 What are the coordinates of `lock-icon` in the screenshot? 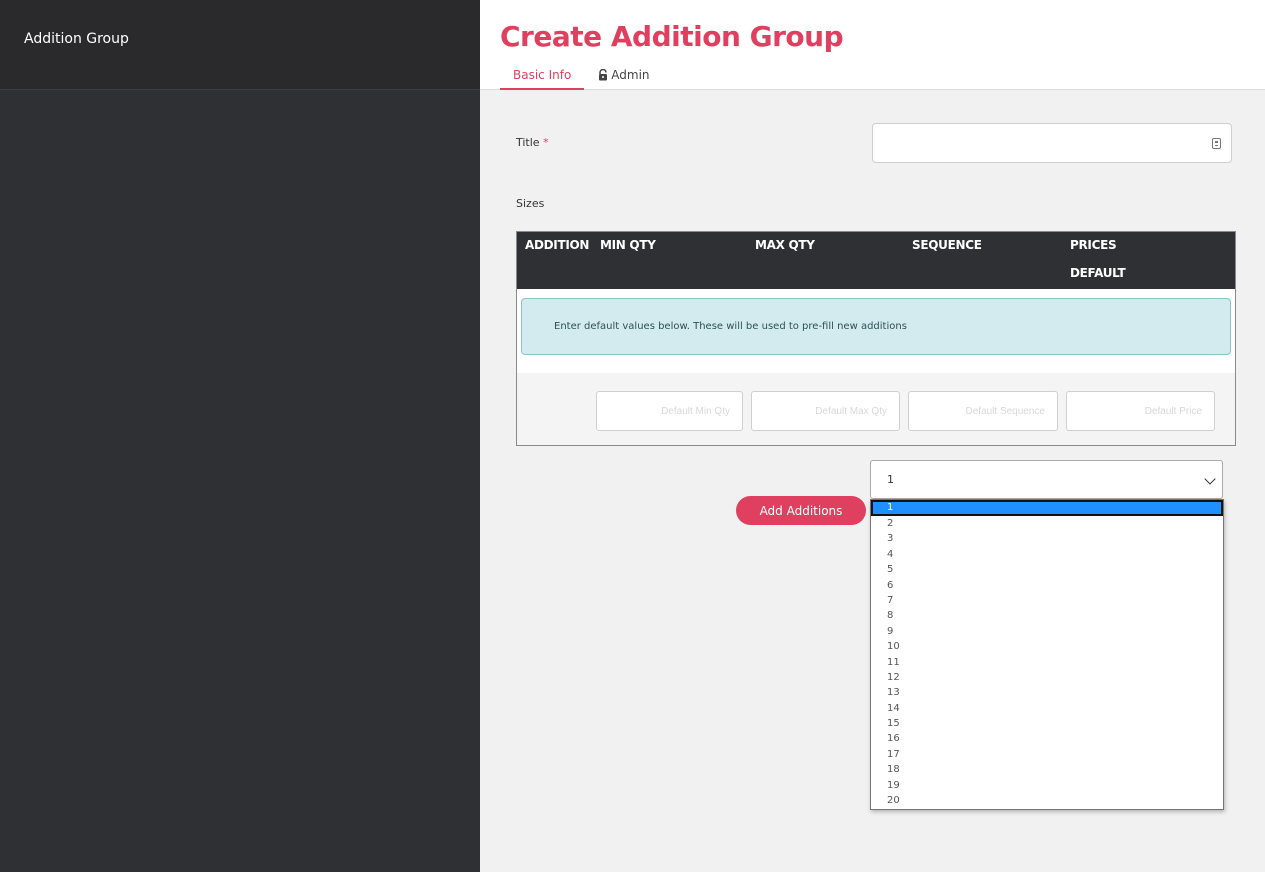 It's located at (603, 75).